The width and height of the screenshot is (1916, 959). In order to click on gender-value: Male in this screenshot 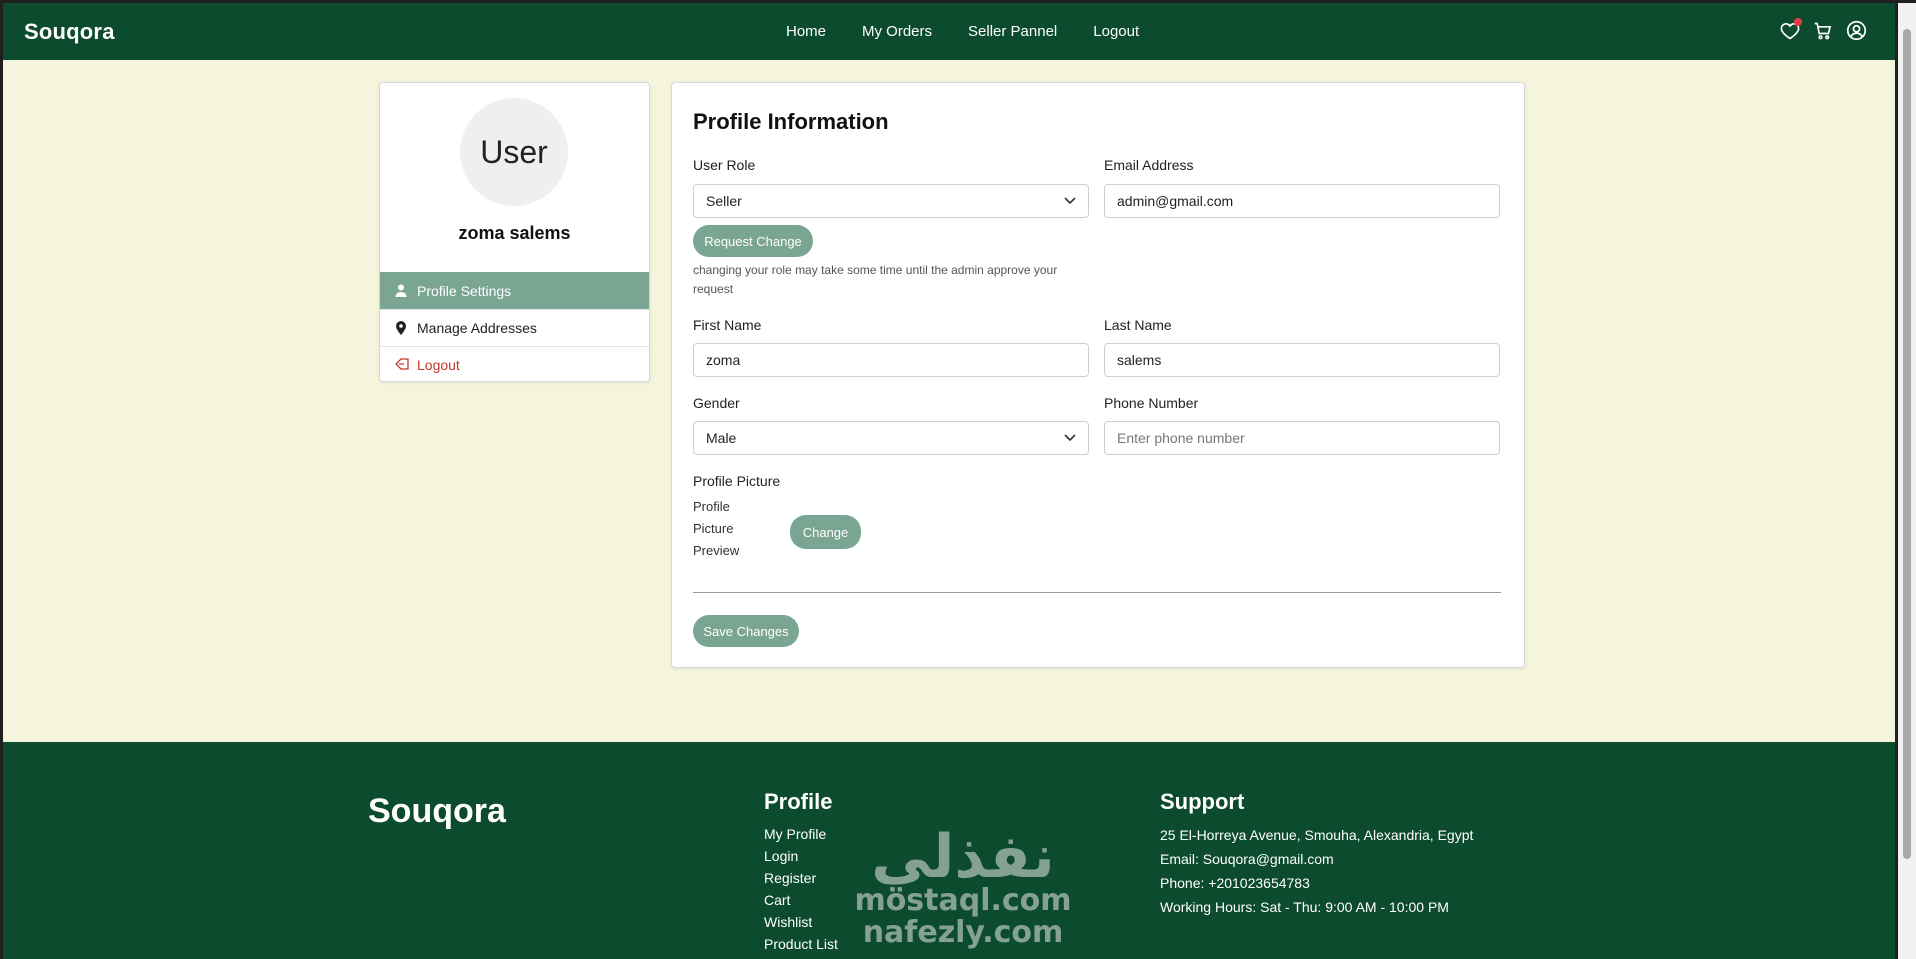, I will do `click(721, 438)`.